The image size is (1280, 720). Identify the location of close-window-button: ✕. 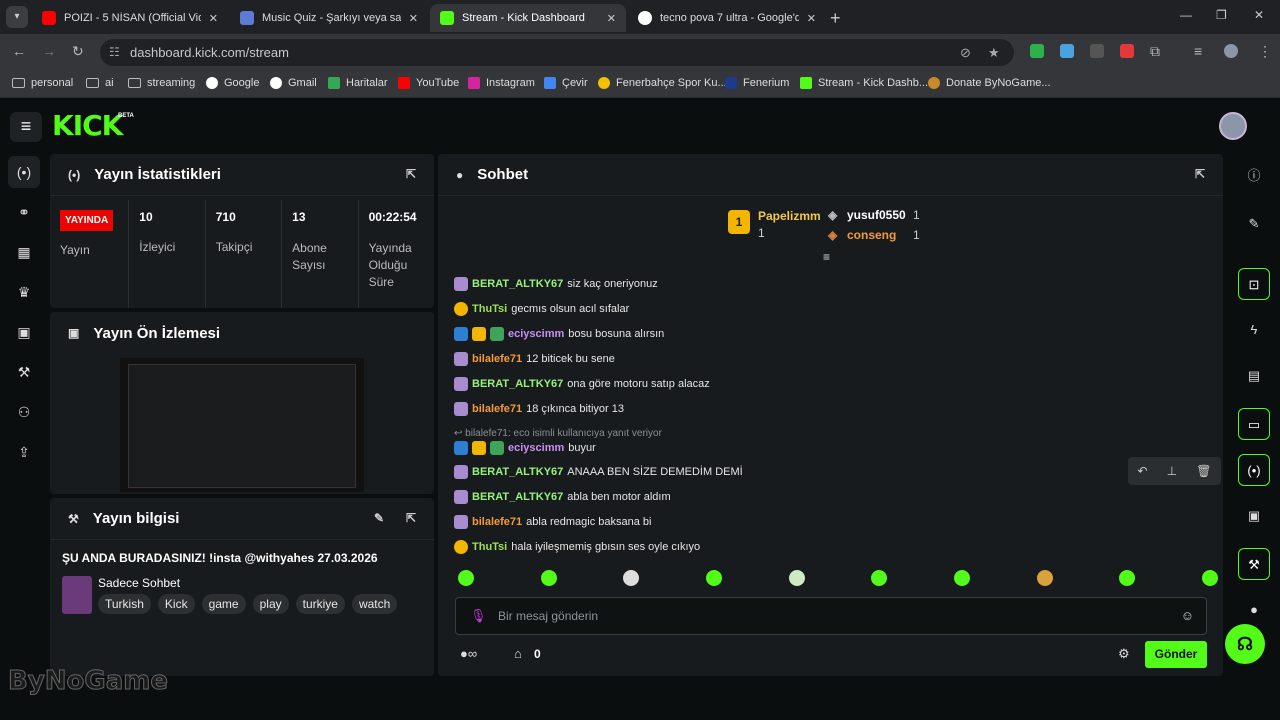
(1259, 15).